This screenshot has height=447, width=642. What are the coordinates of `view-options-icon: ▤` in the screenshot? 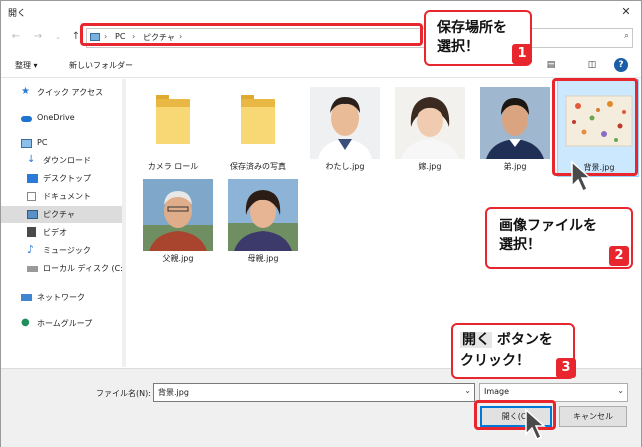 It's located at (551, 65).